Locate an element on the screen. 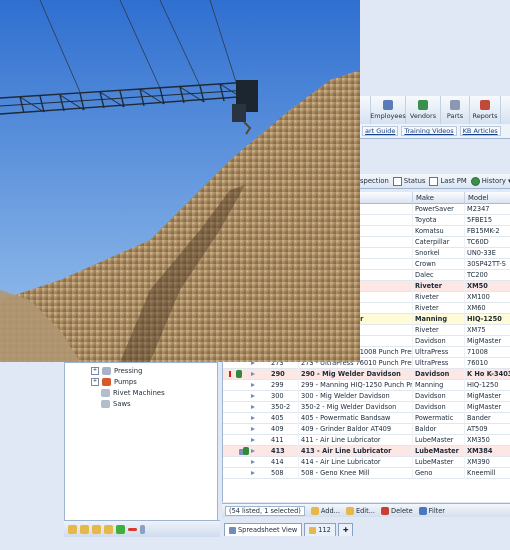 This screenshot has width=510, height=550. tab-112: 112 is located at coordinates (320, 529).